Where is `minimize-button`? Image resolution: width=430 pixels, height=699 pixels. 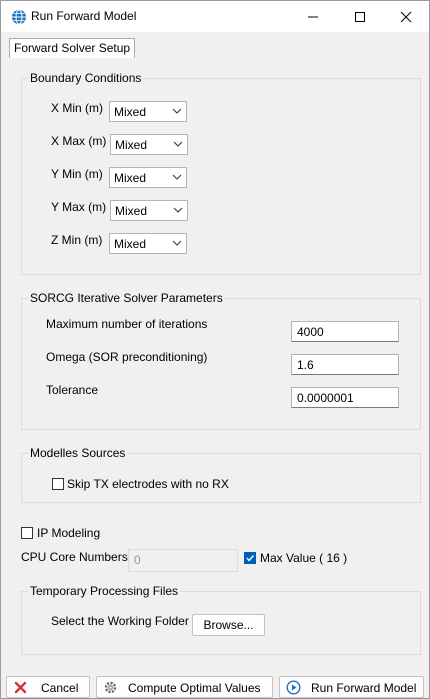 minimize-button is located at coordinates (313, 16).